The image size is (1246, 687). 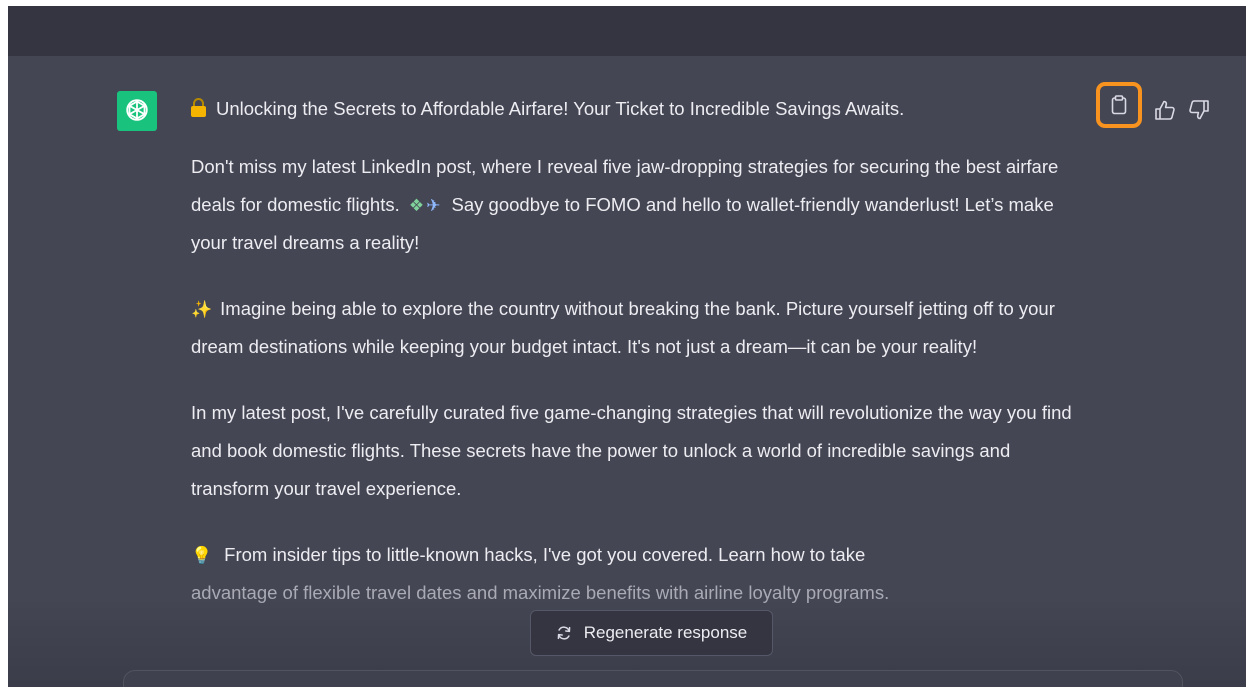 What do you see at coordinates (564, 633) in the screenshot?
I see `refresh-icon` at bounding box center [564, 633].